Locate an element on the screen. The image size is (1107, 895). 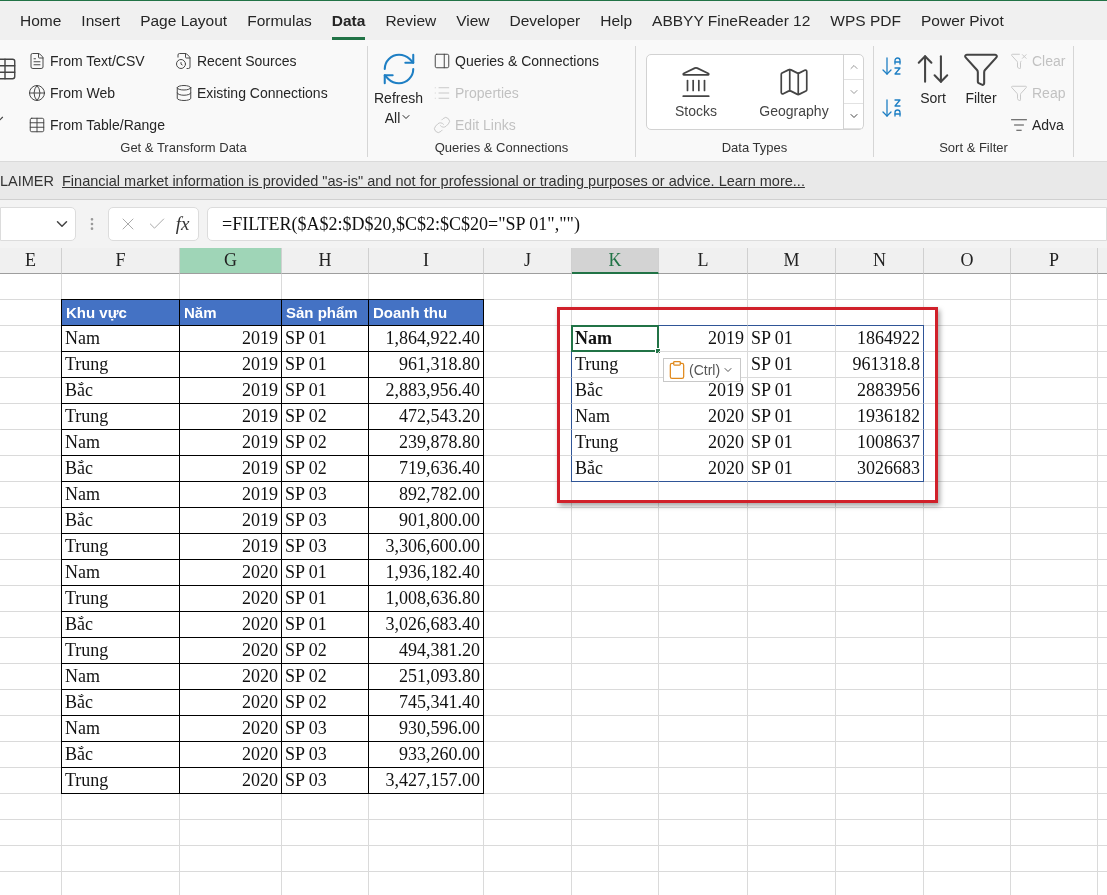
ribbon-tab: Home is located at coordinates (41, 20).